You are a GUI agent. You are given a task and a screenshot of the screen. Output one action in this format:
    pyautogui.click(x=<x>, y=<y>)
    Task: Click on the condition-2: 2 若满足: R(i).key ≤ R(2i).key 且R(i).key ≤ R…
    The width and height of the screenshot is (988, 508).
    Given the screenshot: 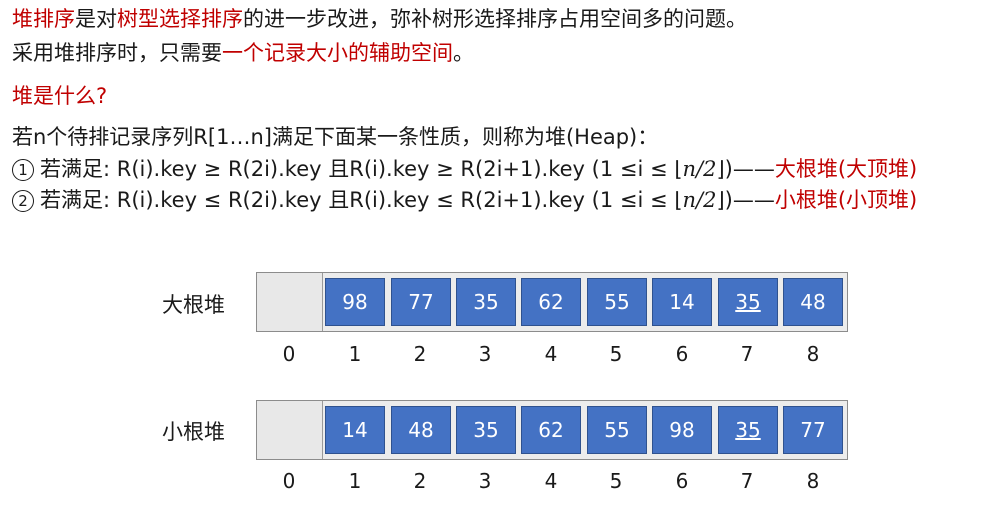 What is the action you would take?
    pyautogui.click(x=464, y=200)
    